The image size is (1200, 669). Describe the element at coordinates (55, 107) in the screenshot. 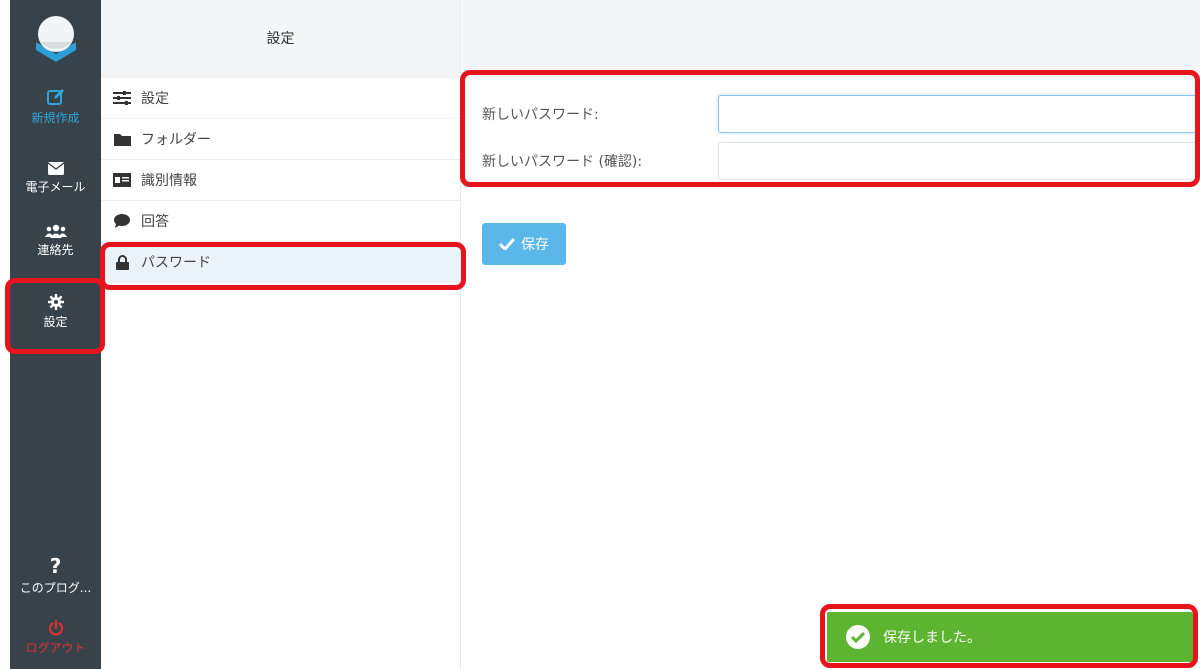

I see `nav-compose-button: 新規作成` at that location.